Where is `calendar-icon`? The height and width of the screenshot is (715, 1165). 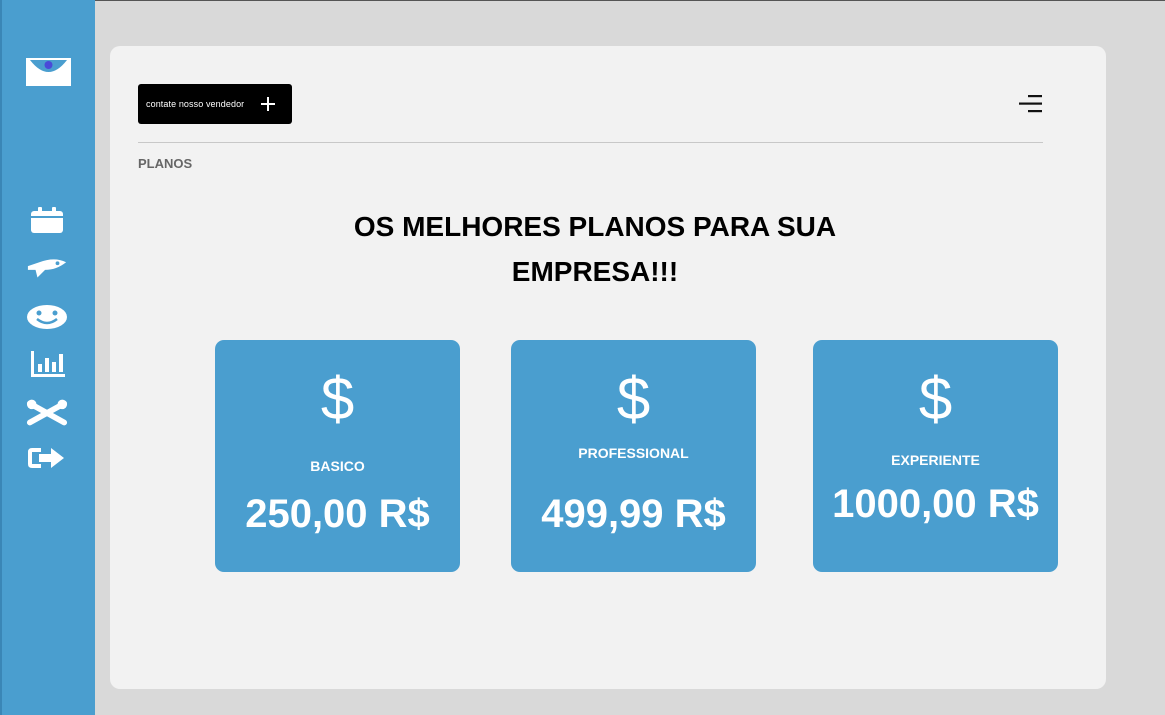
calendar-icon is located at coordinates (47, 220).